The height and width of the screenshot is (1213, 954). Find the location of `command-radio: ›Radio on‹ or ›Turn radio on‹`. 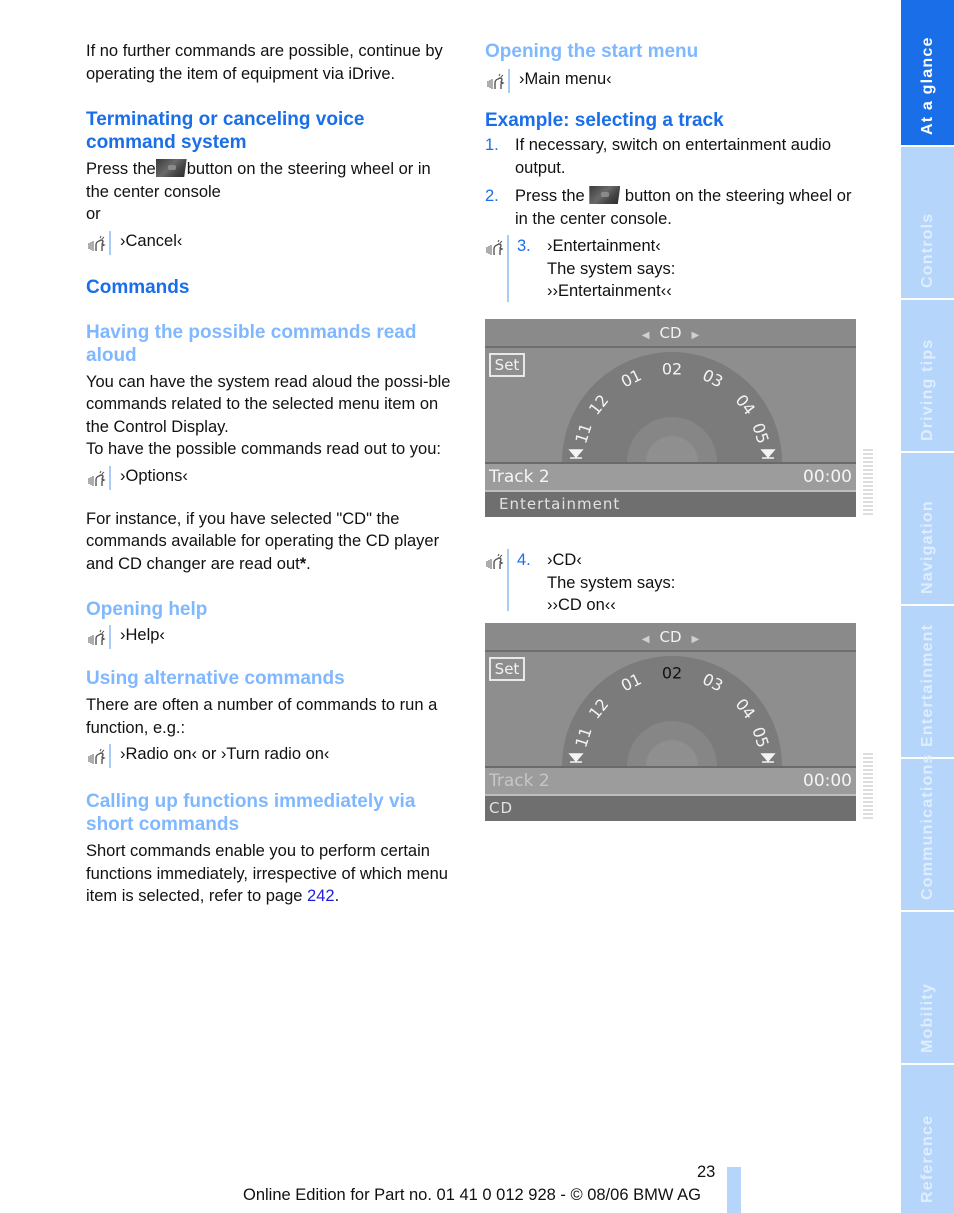

command-radio: ›Radio on‹ or ›Turn radio on‹ is located at coordinates (224, 754).